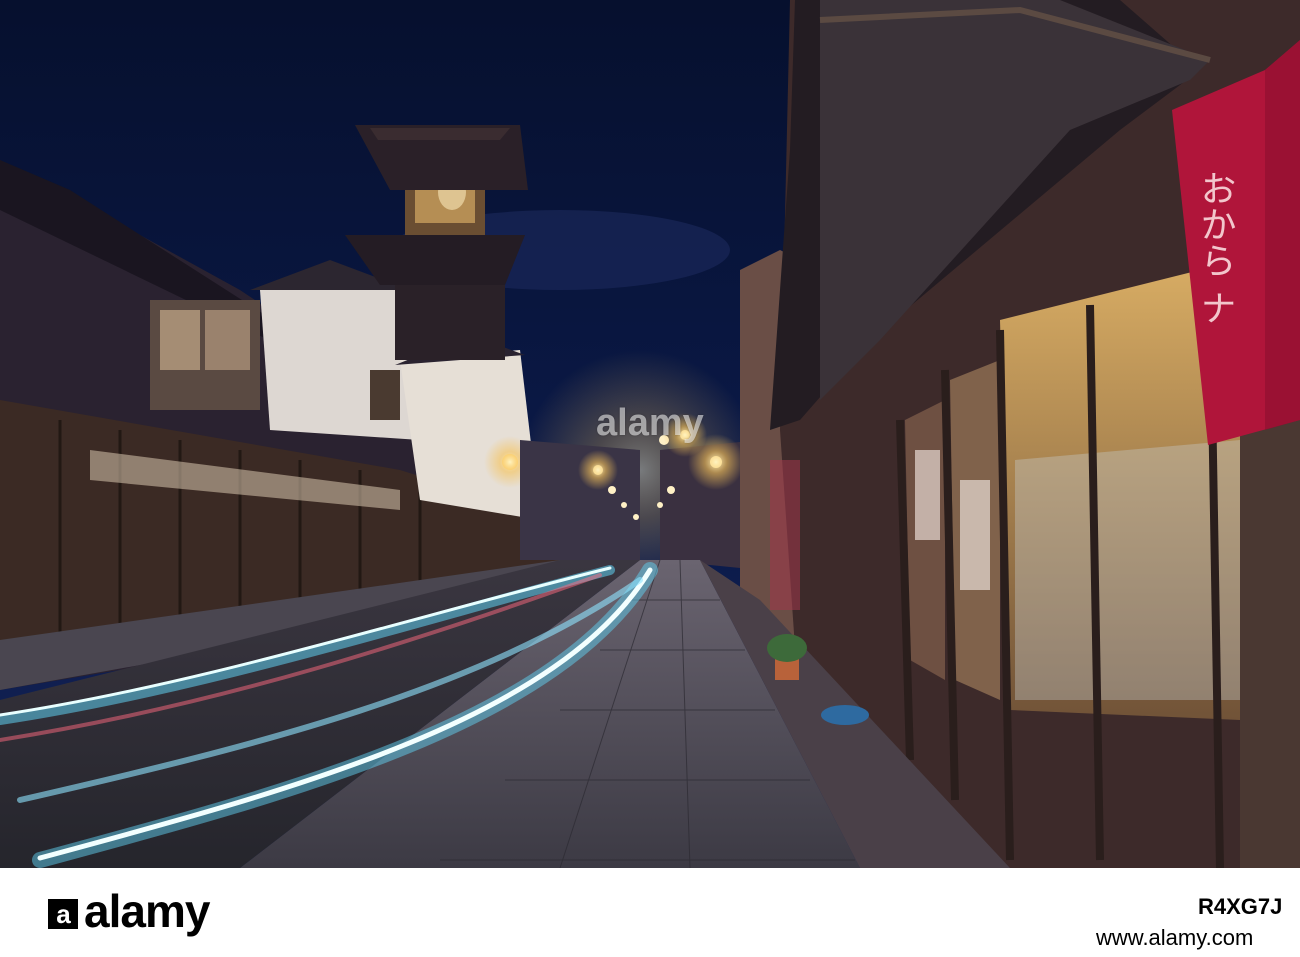  What do you see at coordinates (1215, 247) in the screenshot?
I see `noren-text: おから ナ` at bounding box center [1215, 247].